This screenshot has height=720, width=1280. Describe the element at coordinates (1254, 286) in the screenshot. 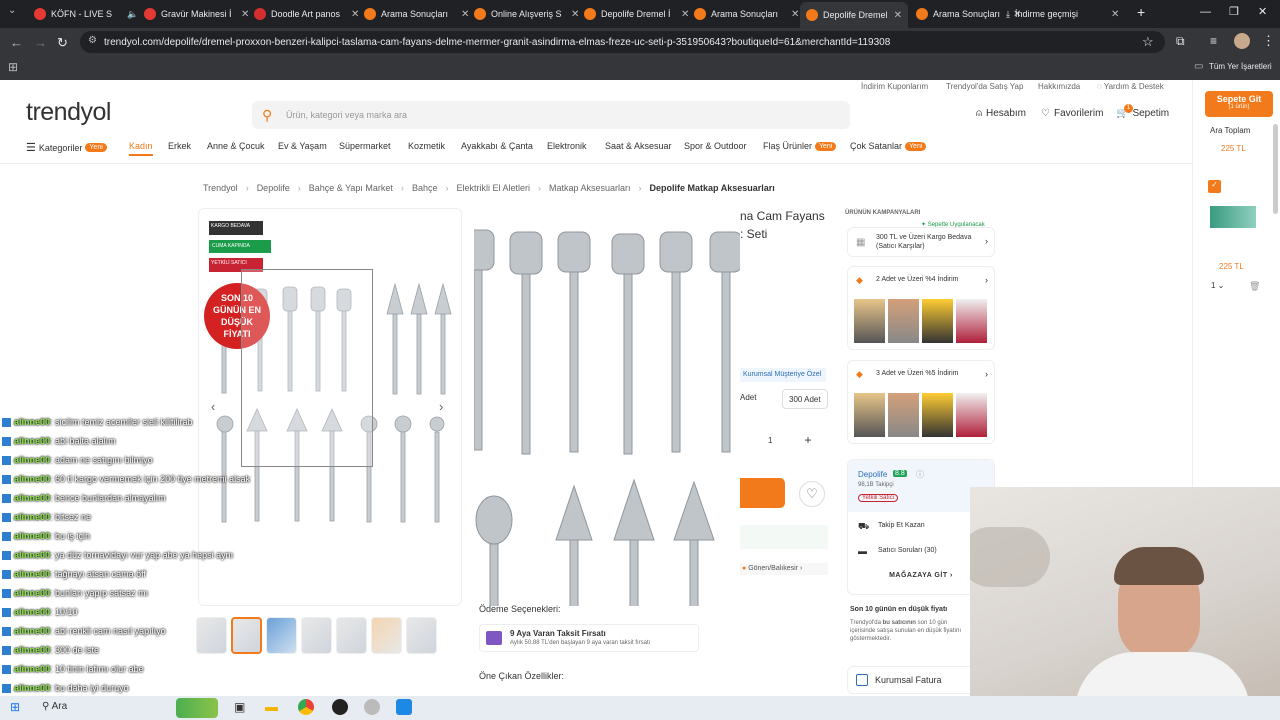

I see `trash-icon: 🗑` at that location.